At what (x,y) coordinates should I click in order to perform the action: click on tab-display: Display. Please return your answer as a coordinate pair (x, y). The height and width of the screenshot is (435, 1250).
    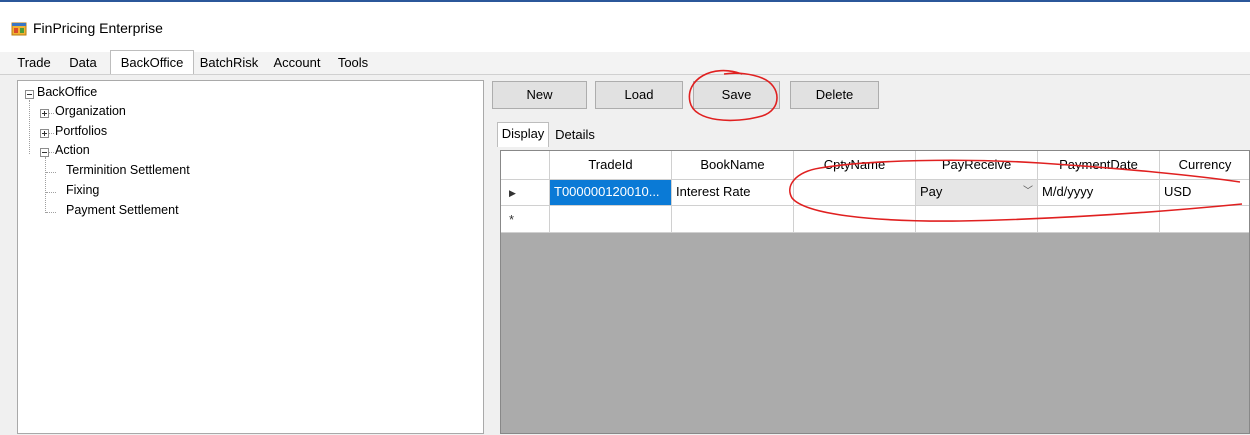
    Looking at the image, I should click on (523, 134).